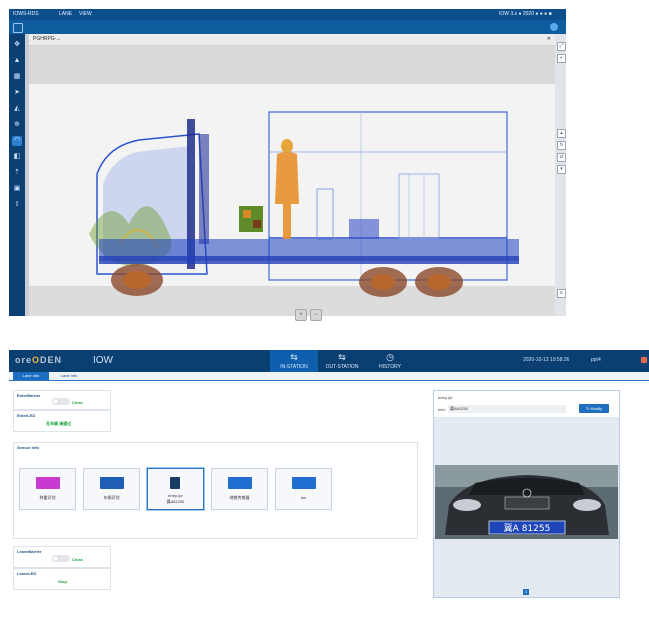  Describe the element at coordinates (77, 402) in the screenshot. I see `enter-barrier-status: Close` at that location.